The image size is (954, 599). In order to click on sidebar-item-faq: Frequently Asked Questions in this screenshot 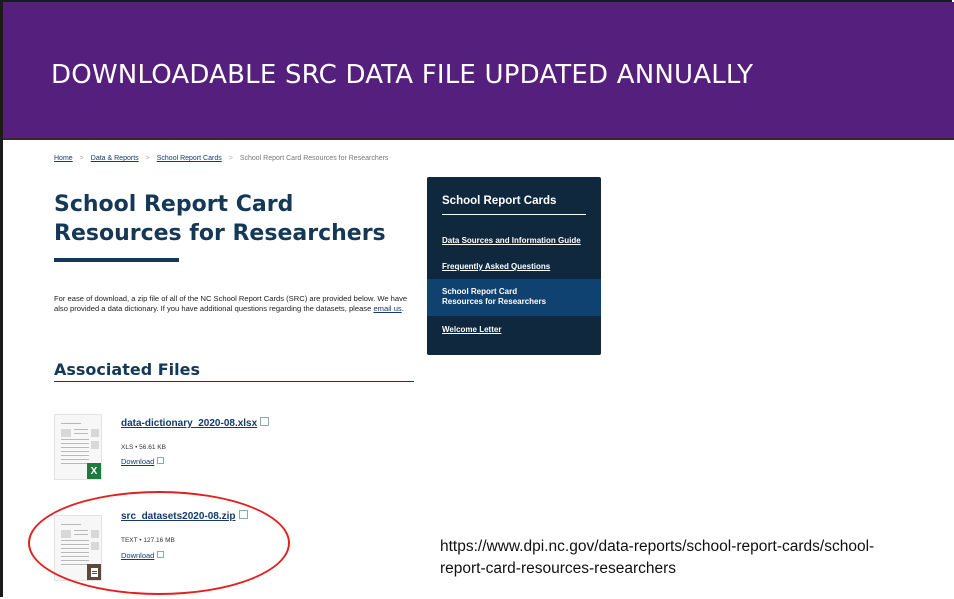, I will do `click(496, 267)`.